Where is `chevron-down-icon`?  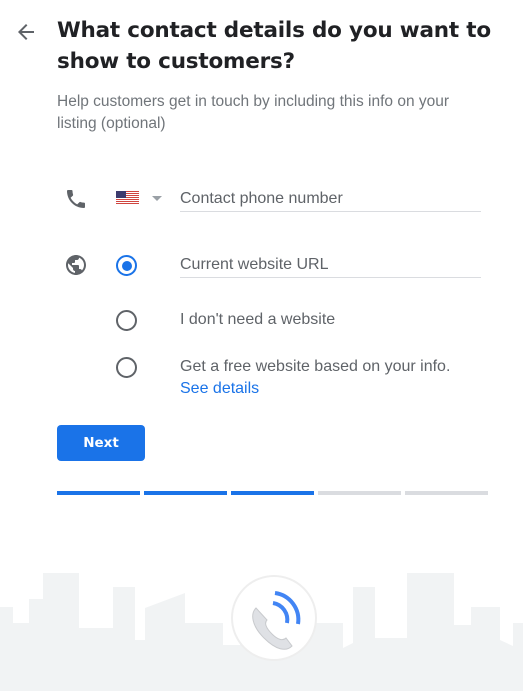 chevron-down-icon is located at coordinates (157, 198).